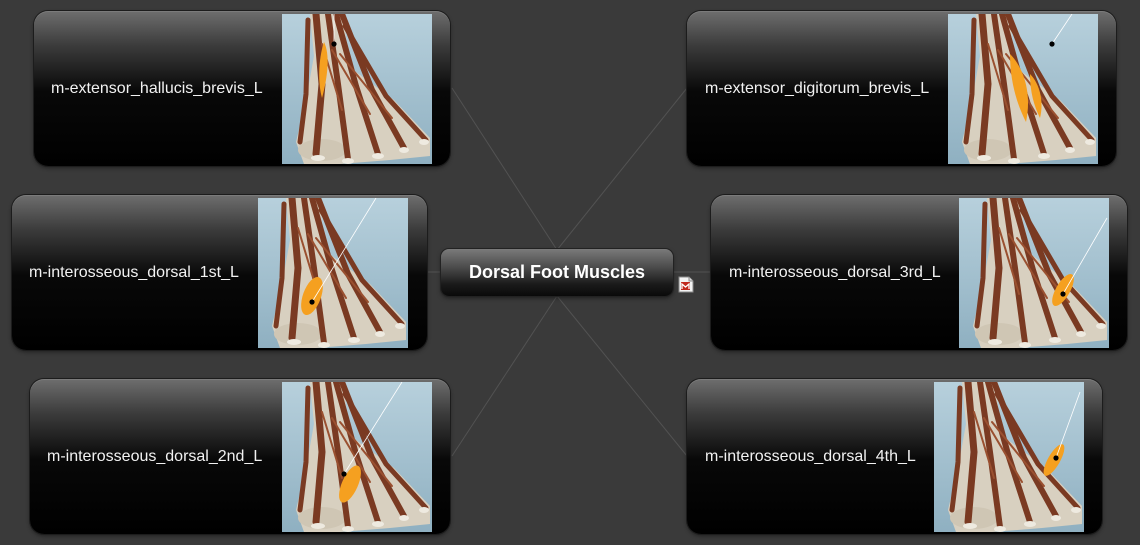  I want to click on topic-node-extensor-digitorum-brevis: m-extensor_digitorum_brevis_L, so click(901, 88).